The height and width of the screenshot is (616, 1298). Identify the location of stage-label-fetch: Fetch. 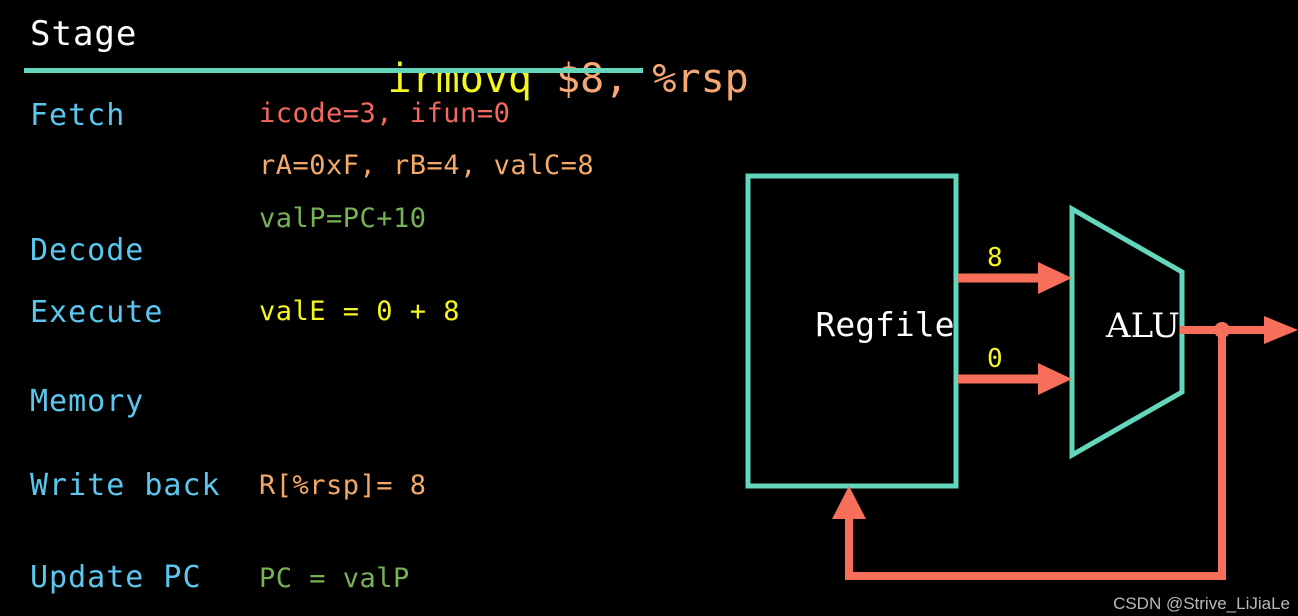
(78, 115).